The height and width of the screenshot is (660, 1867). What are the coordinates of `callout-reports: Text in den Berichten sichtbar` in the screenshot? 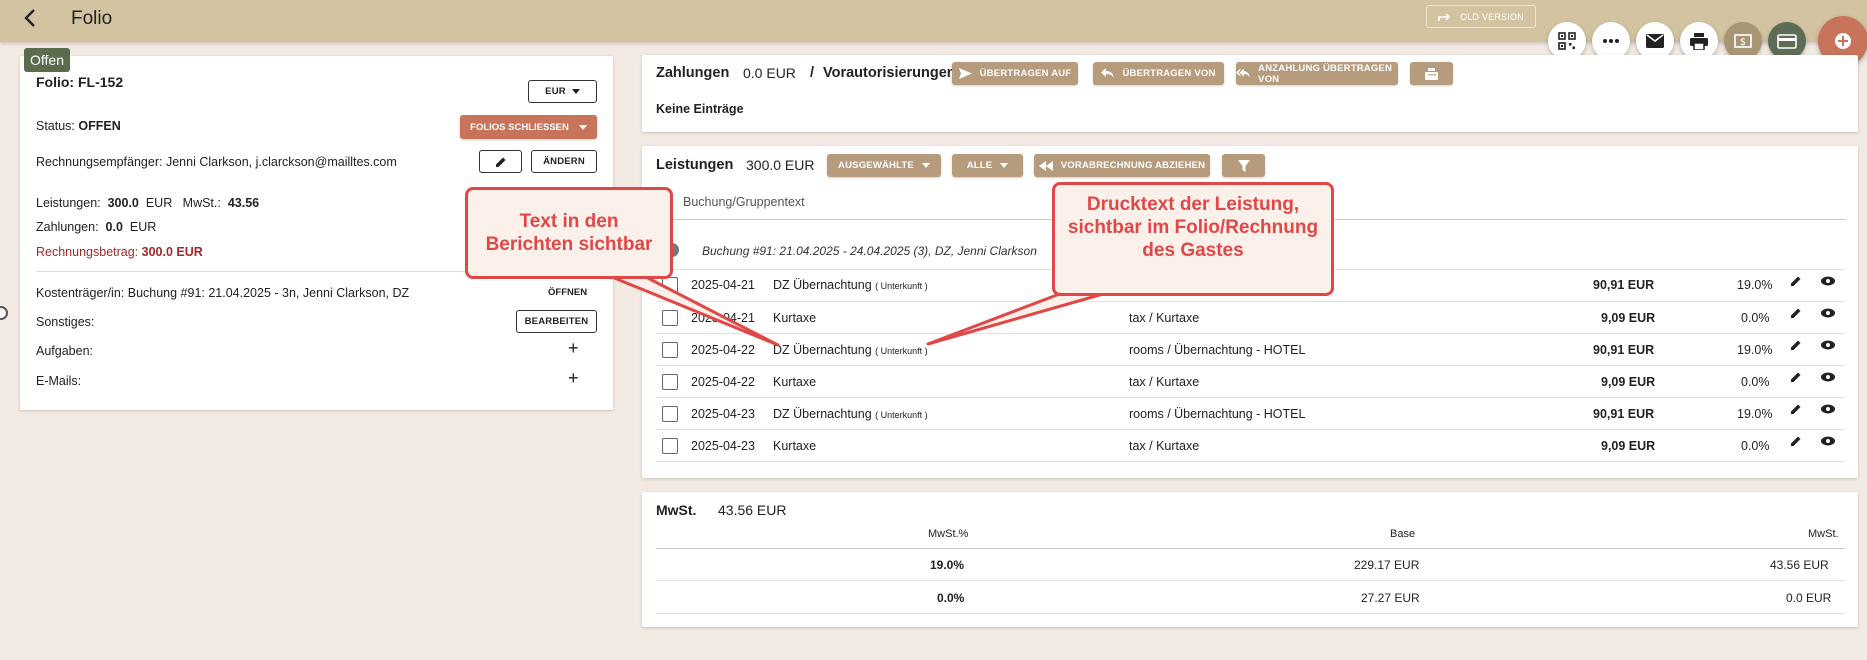 It's located at (569, 233).